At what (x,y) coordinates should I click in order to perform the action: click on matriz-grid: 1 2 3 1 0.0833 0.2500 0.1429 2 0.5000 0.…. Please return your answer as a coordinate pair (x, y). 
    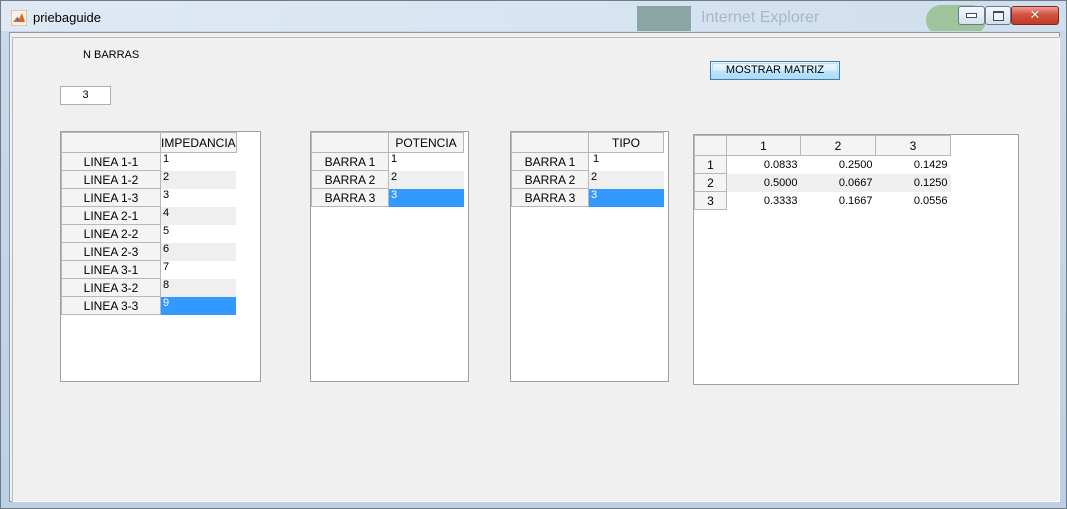
    Looking at the image, I should click on (822, 172).